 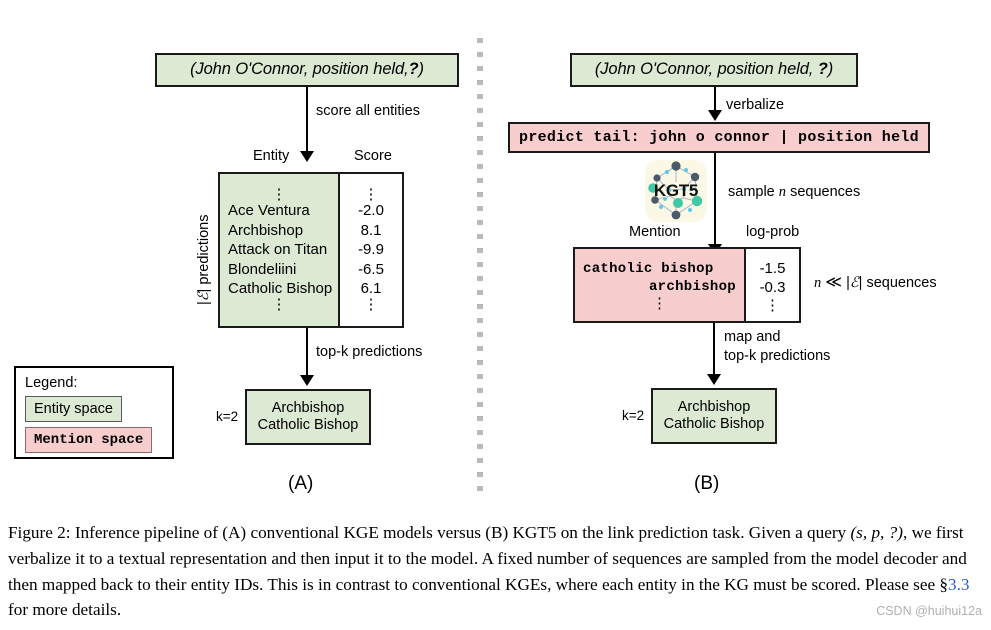 What do you see at coordinates (371, 304) in the screenshot?
I see `score-dots-bottom: ⋮` at bounding box center [371, 304].